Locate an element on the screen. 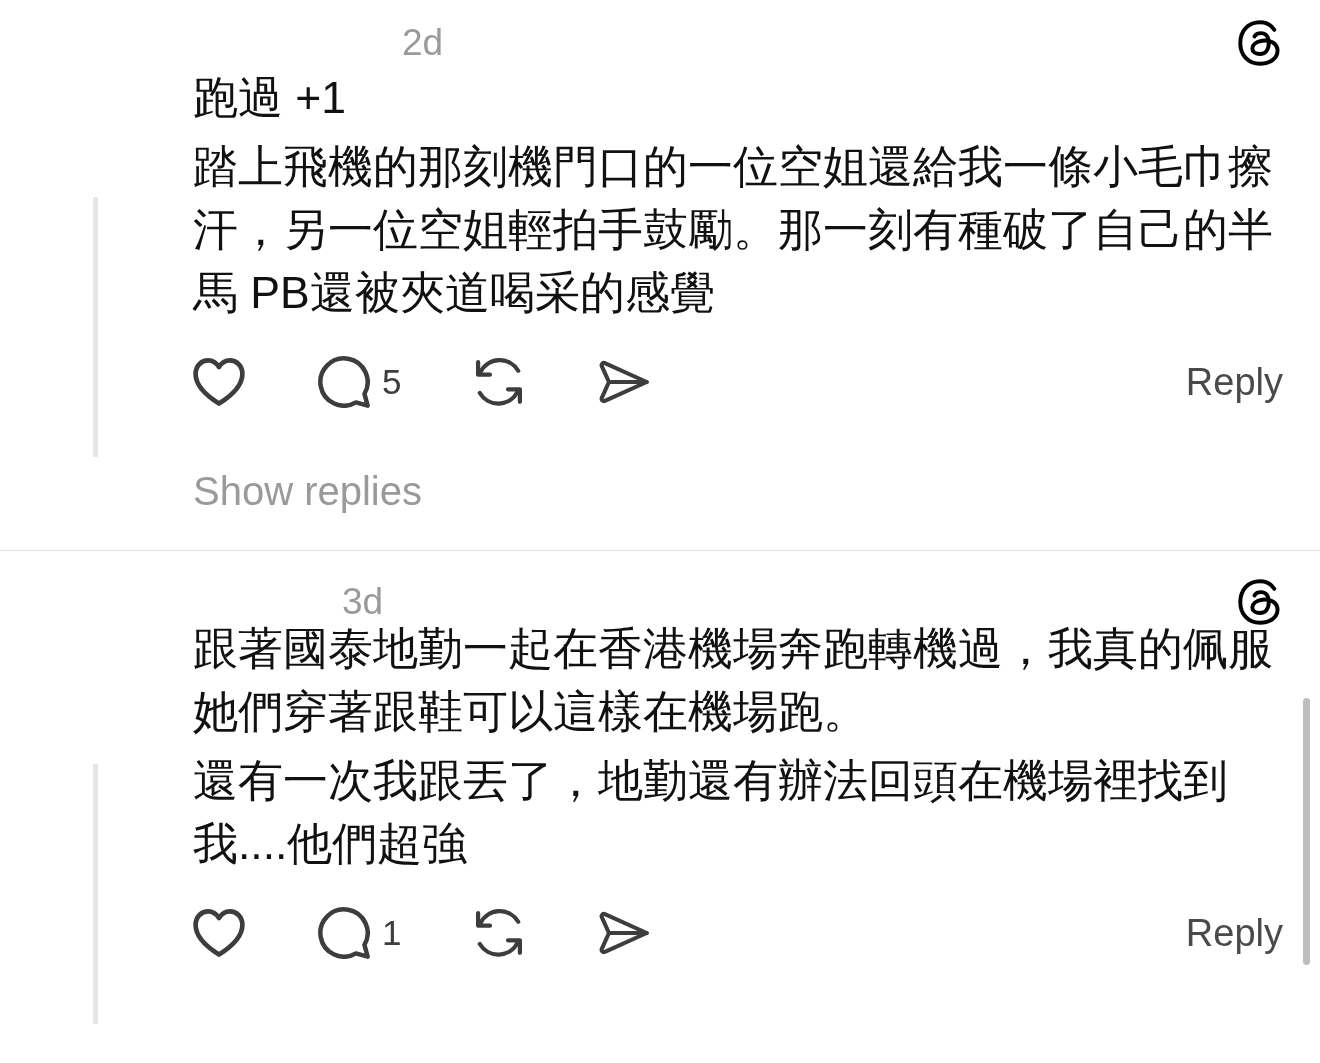  post-time: 3d is located at coordinates (363, 601).